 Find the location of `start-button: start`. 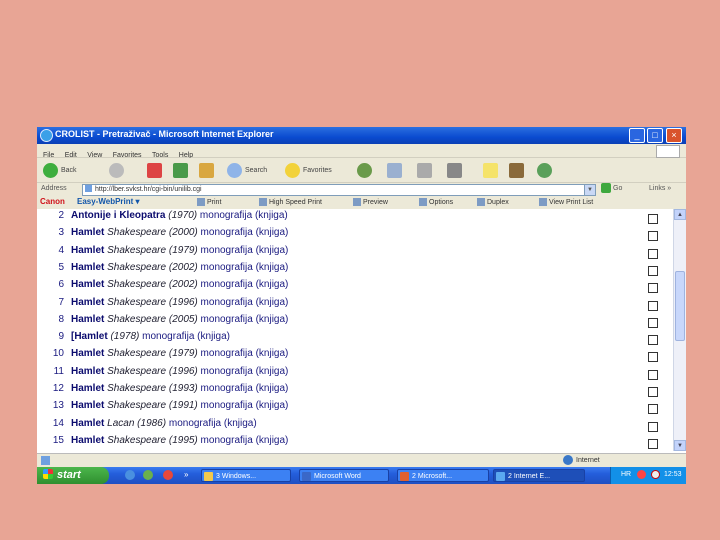

start-button: start is located at coordinates (73, 475).